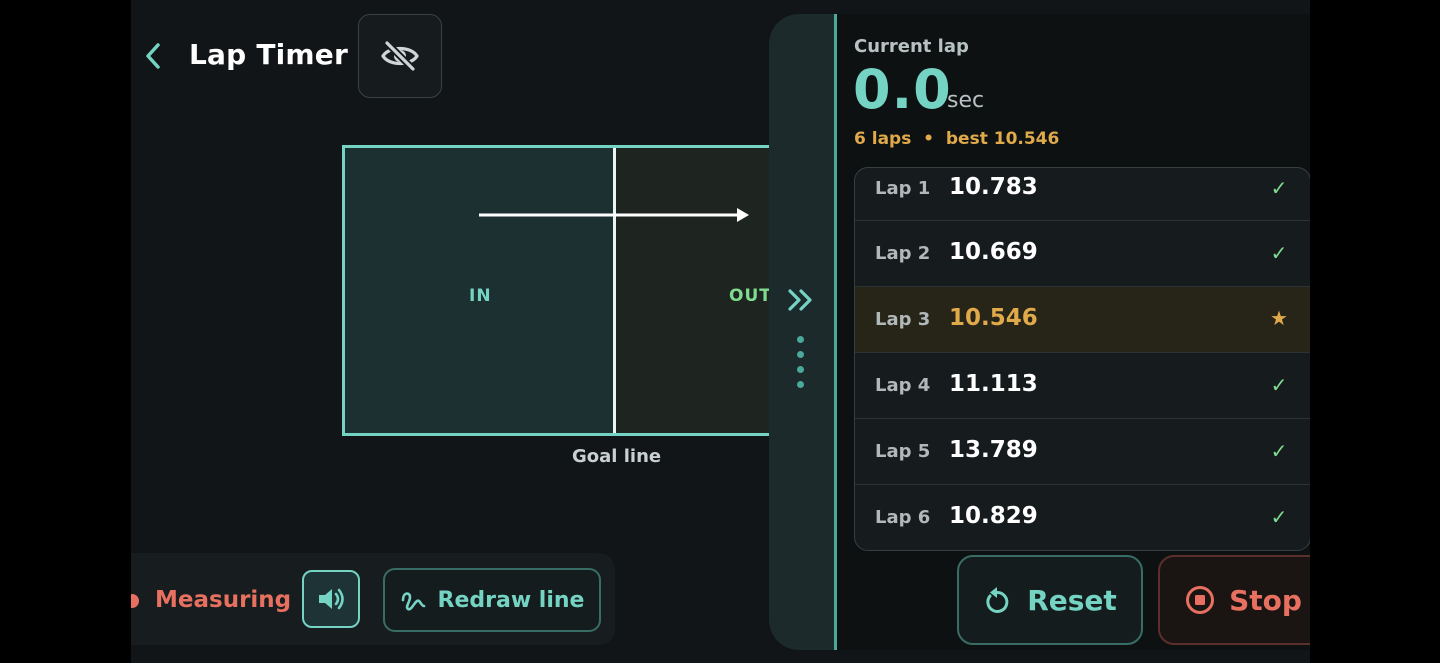  I want to click on stop-label: Stop, so click(1265, 600).